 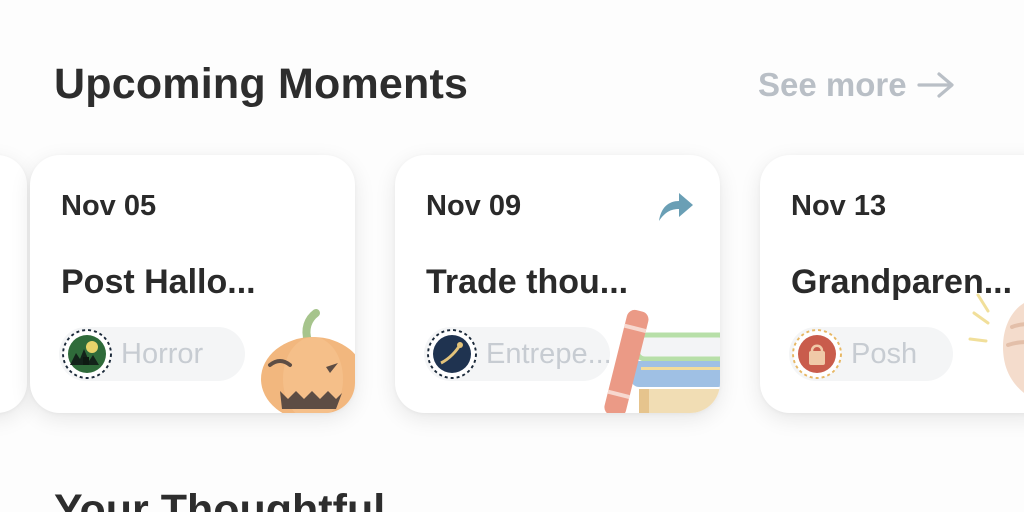 What do you see at coordinates (935, 85) in the screenshot?
I see `arrow-right-icon` at bounding box center [935, 85].